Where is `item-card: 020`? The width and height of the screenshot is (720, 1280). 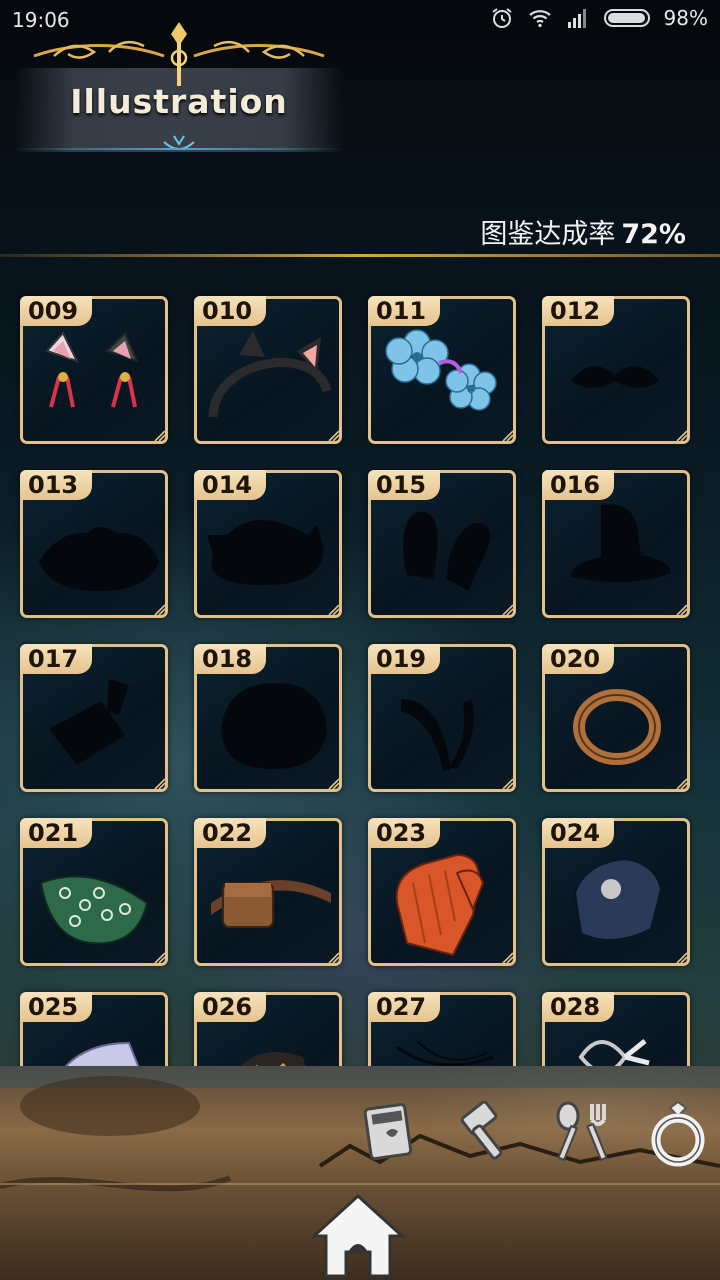
item-card: 020 is located at coordinates (616, 718).